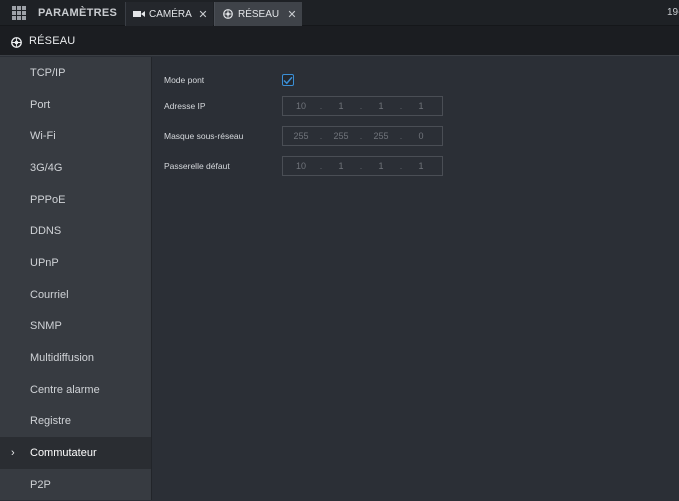  Describe the element at coordinates (40, 104) in the screenshot. I see `sidebar-item-label: Port` at that location.